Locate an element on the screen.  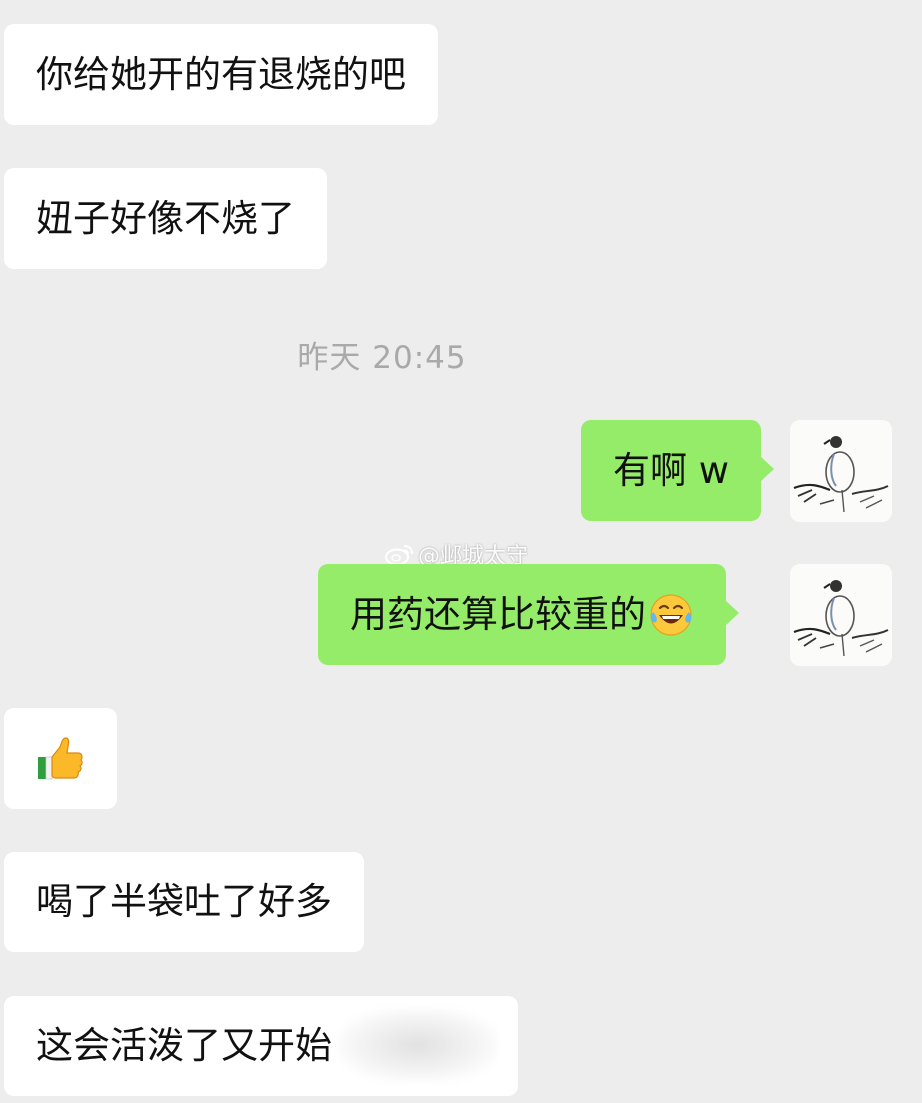
message-timestamp: 昨天 20:45 is located at coordinates (382, 358).